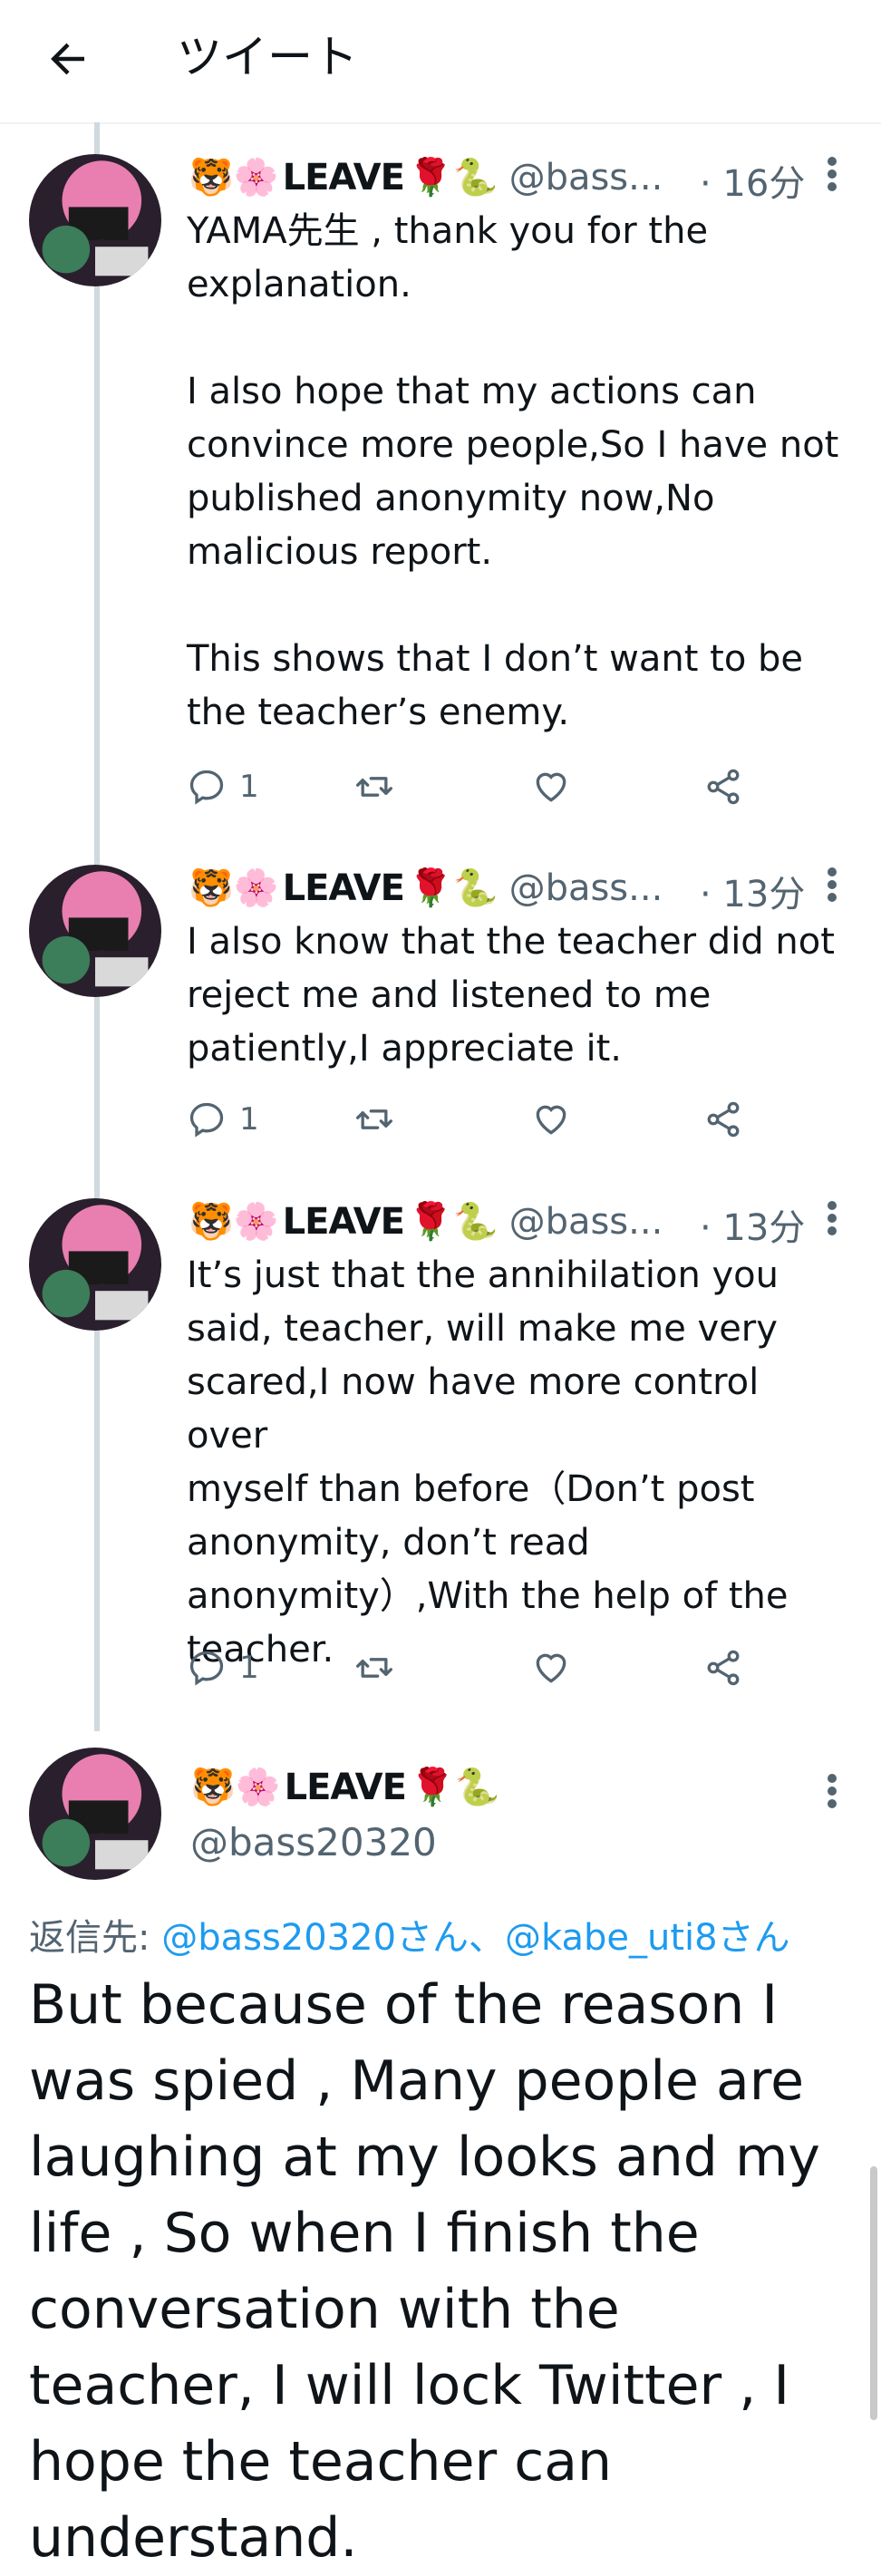 The width and height of the screenshot is (881, 2576). I want to click on top-bar: ツイート, so click(441, 62).